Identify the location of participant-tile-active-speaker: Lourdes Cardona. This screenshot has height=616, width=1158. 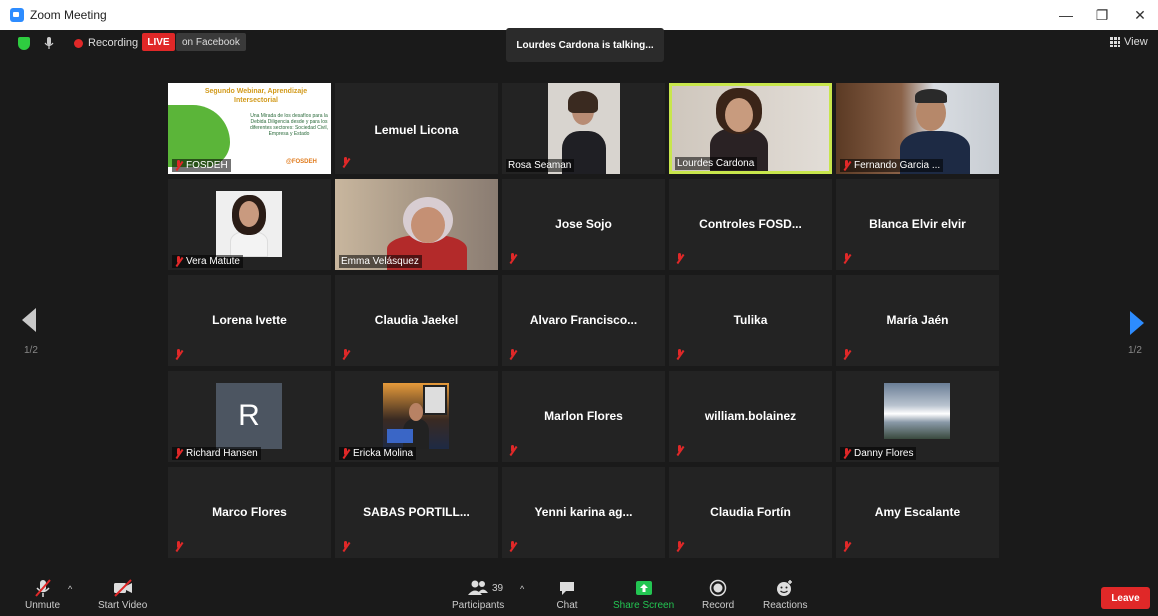
(750, 128).